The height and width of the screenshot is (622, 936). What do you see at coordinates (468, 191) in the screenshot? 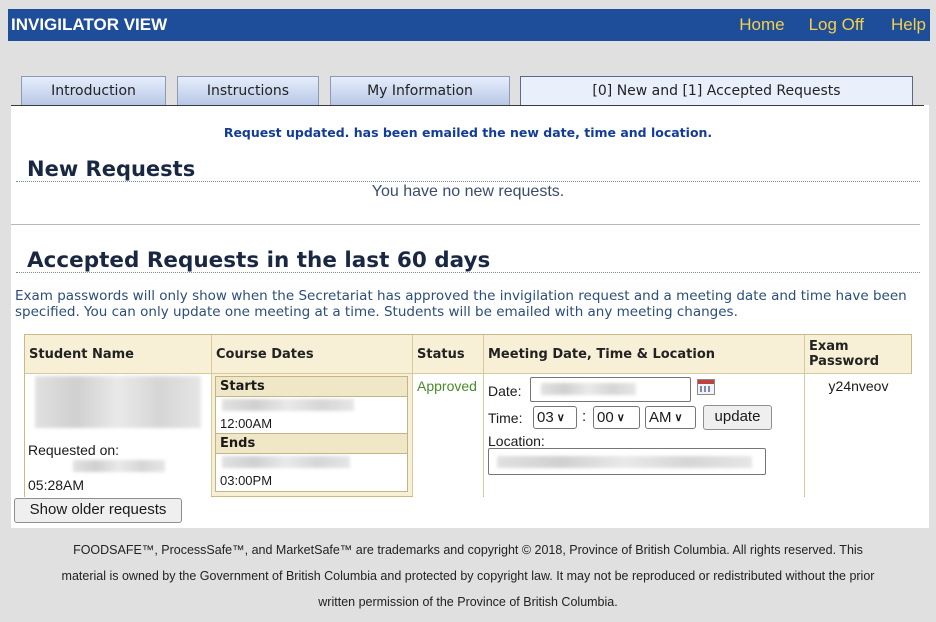
I see `no-requests-text: You have no new requests.` at bounding box center [468, 191].